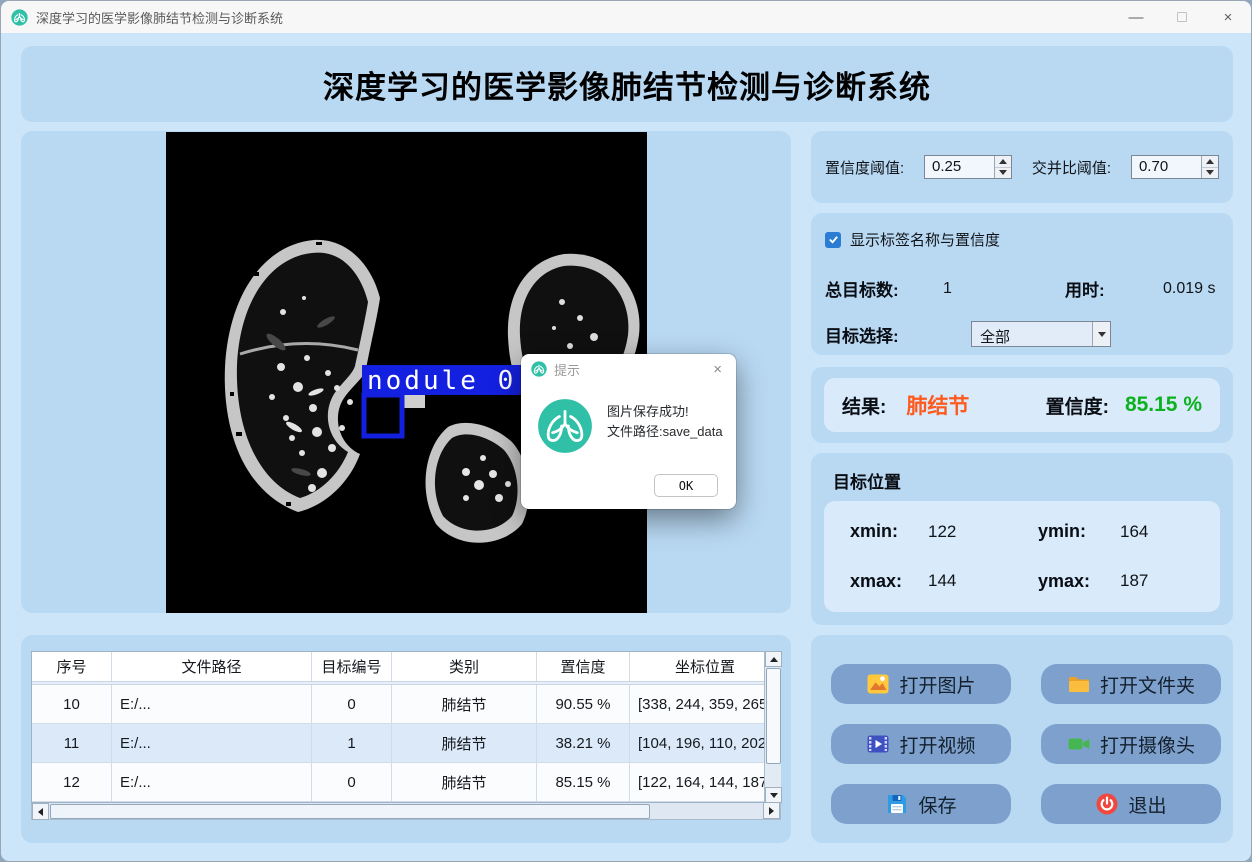 The image size is (1252, 862). I want to click on cell-confidence: 90.55 %, so click(583, 704).